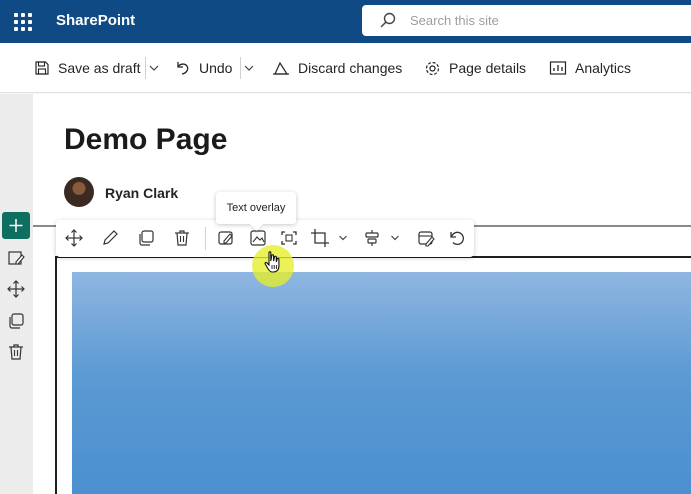 The width and height of the screenshot is (691, 494). I want to click on page-details-button: Page details, so click(475, 68).